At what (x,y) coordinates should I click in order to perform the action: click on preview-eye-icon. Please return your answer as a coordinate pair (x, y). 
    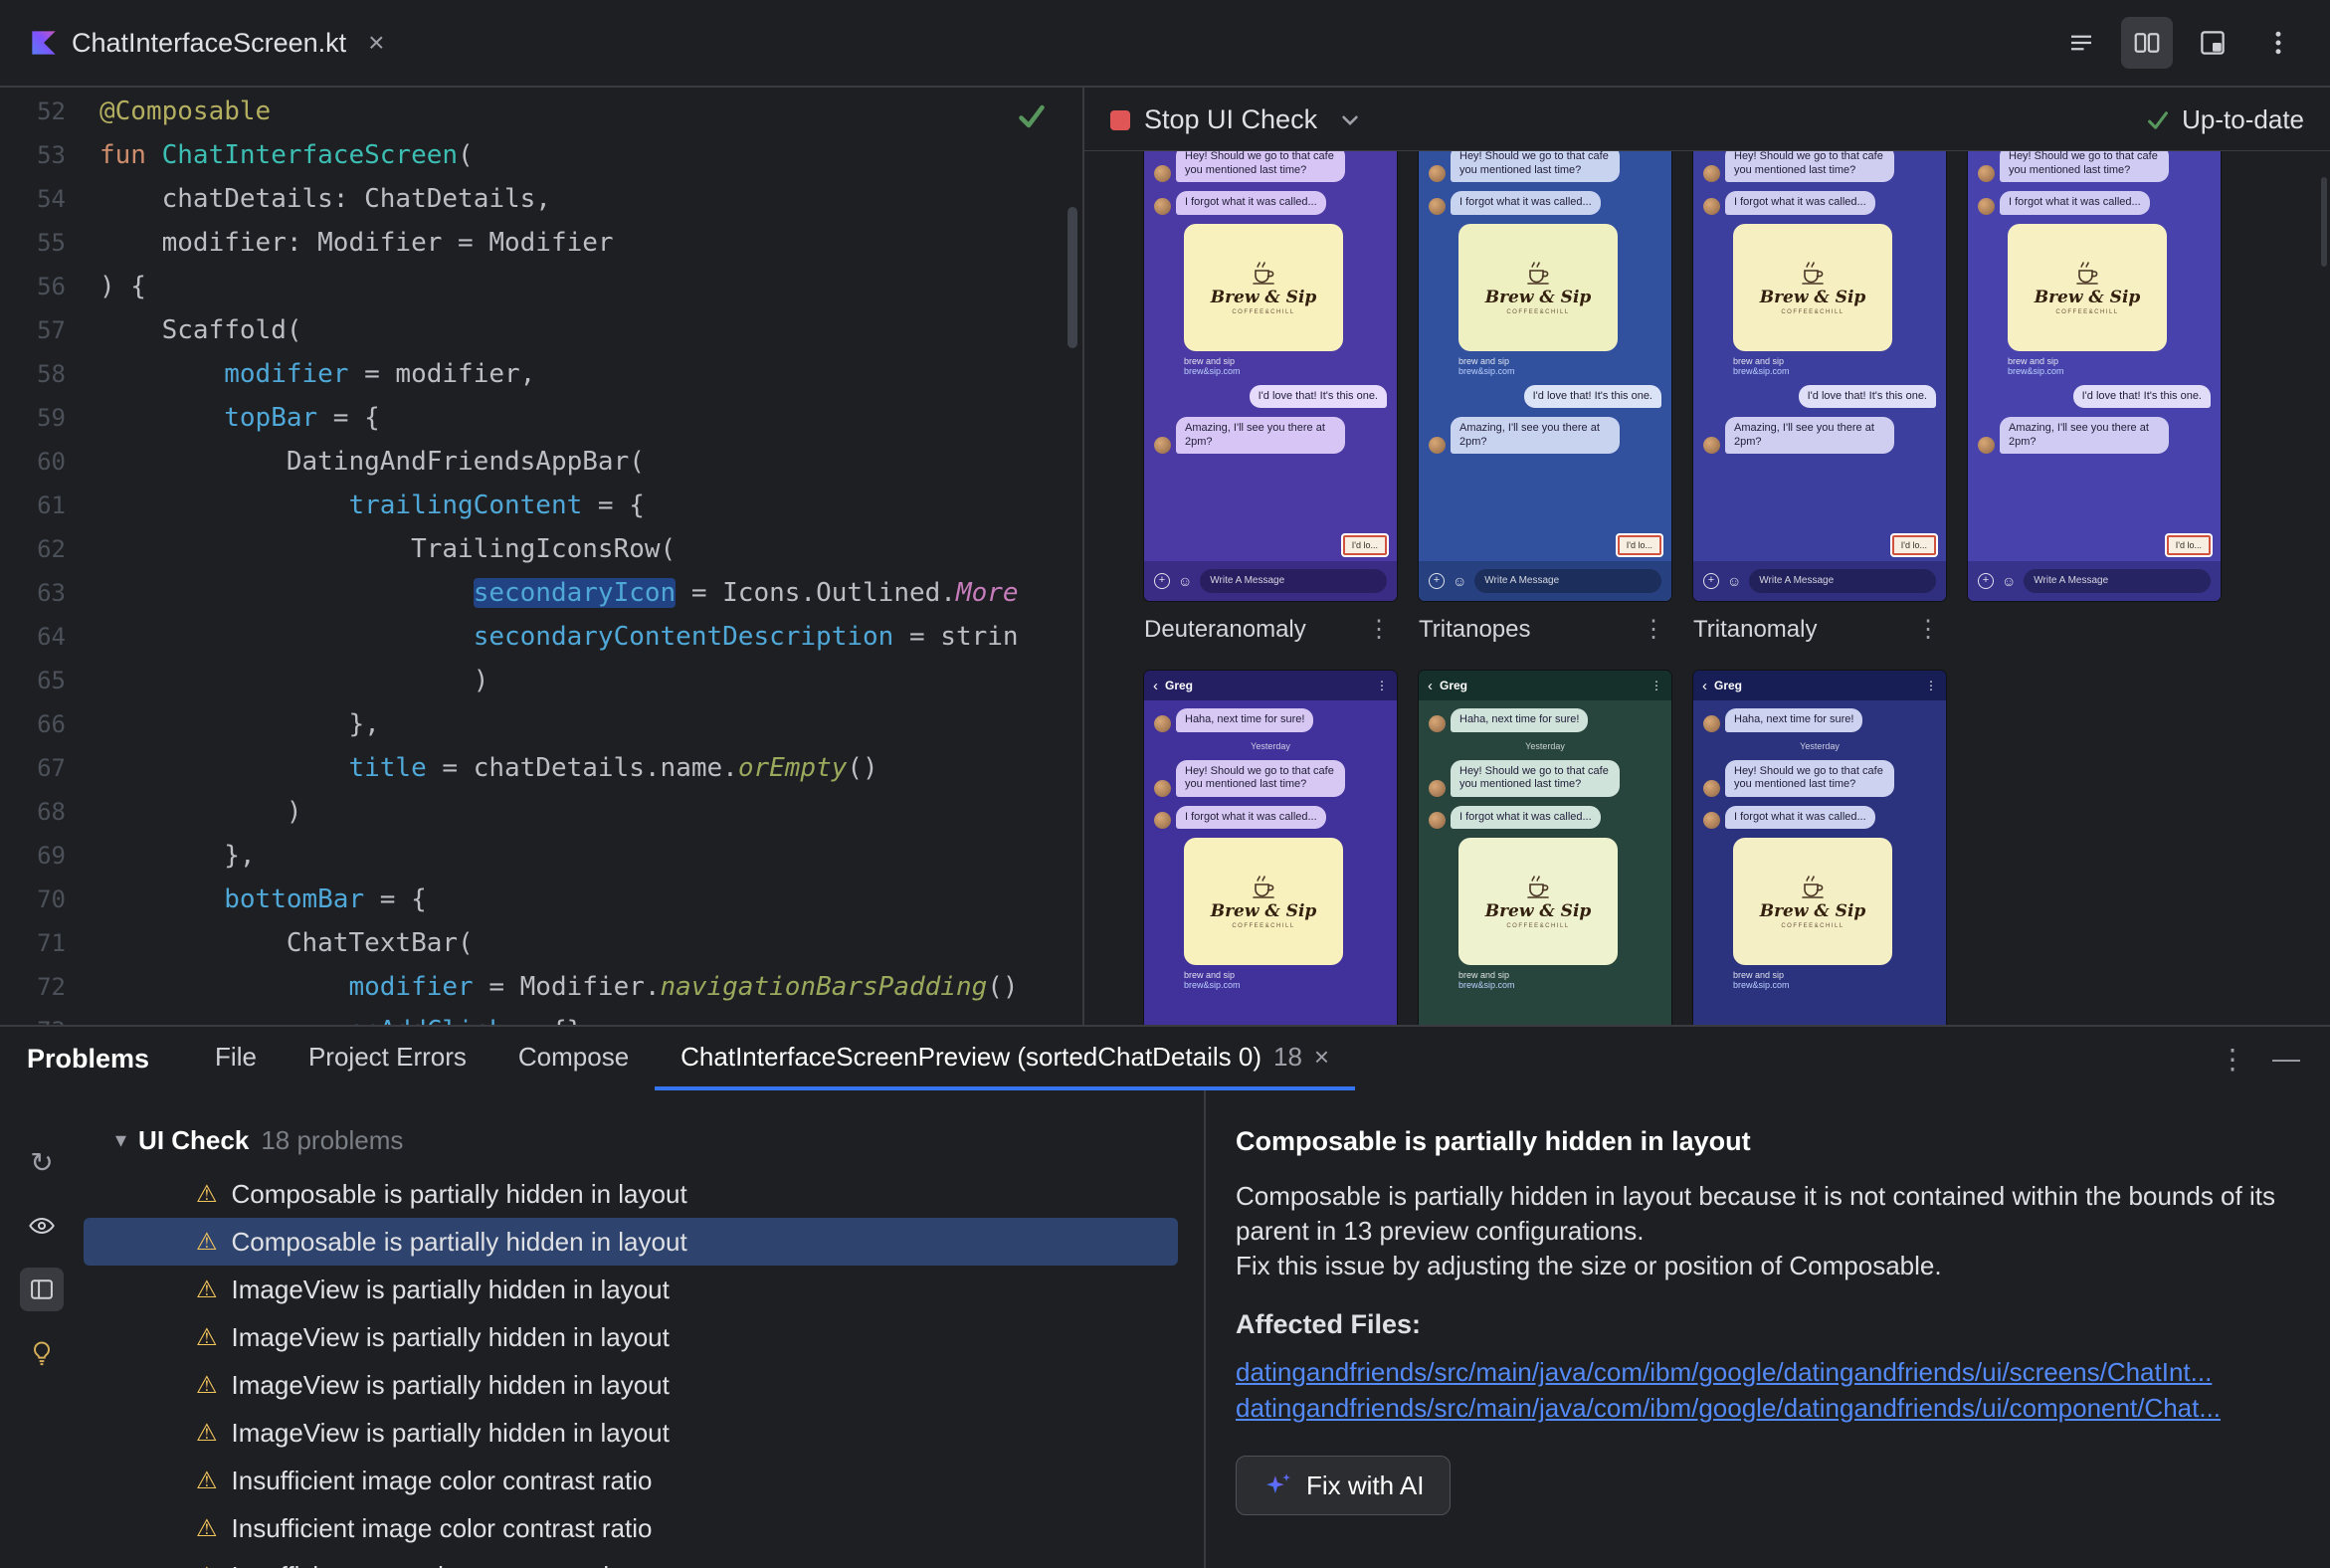
    Looking at the image, I should click on (42, 1226).